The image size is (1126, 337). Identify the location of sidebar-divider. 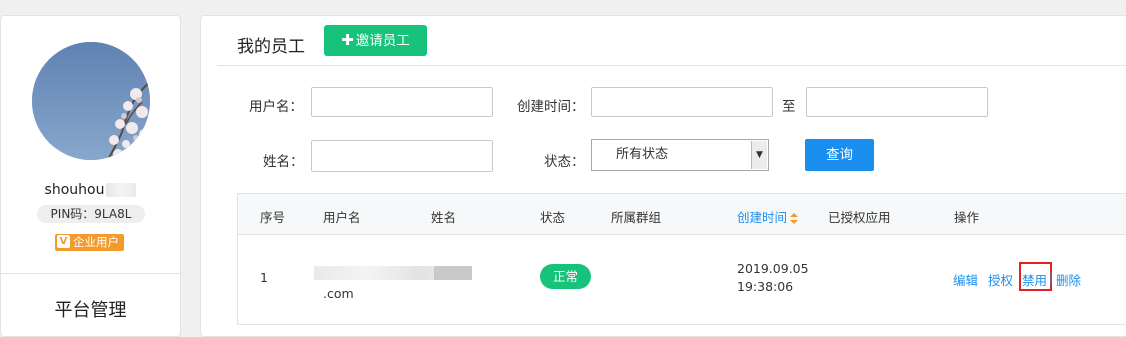
(90, 273).